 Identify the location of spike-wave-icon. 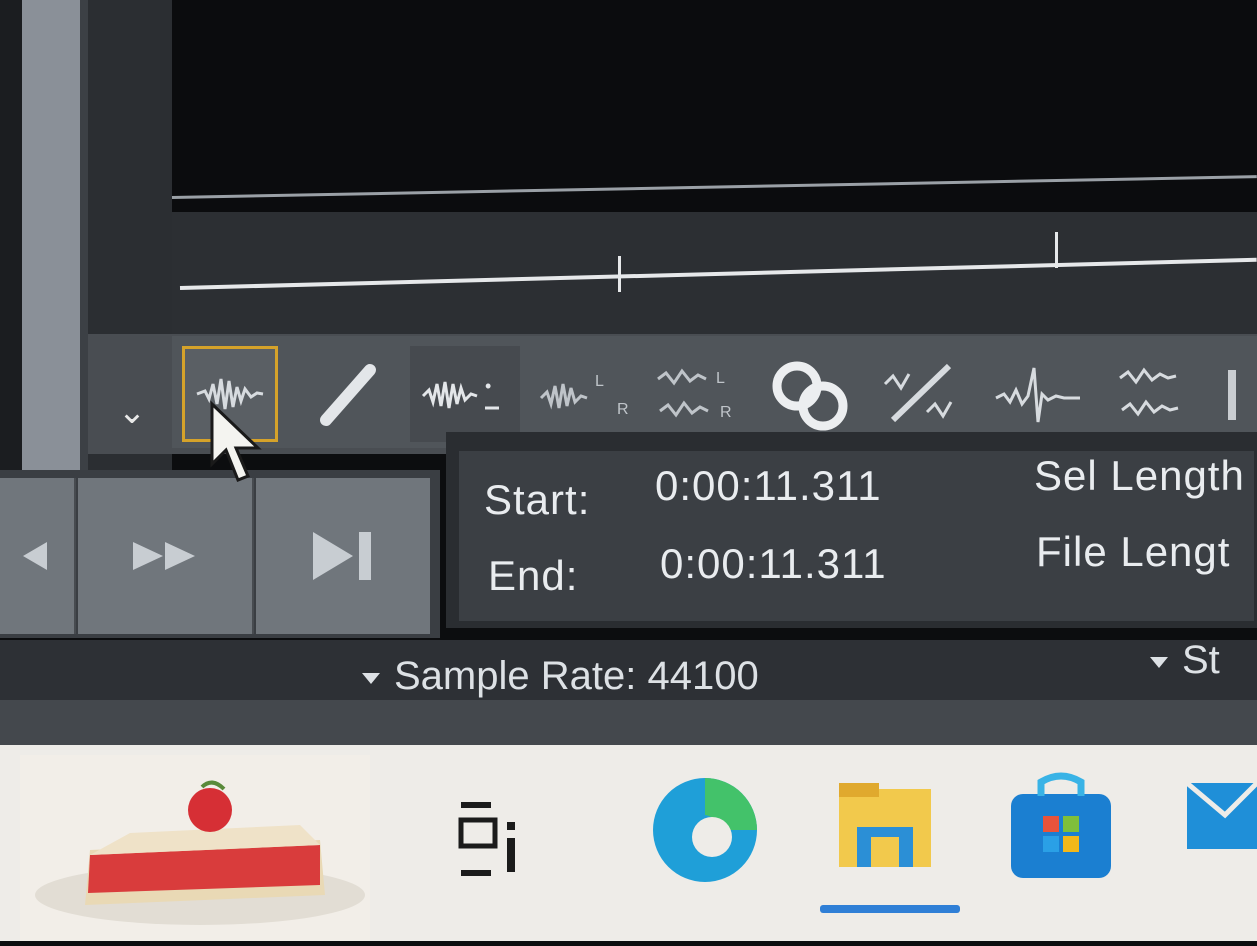
(1037, 395).